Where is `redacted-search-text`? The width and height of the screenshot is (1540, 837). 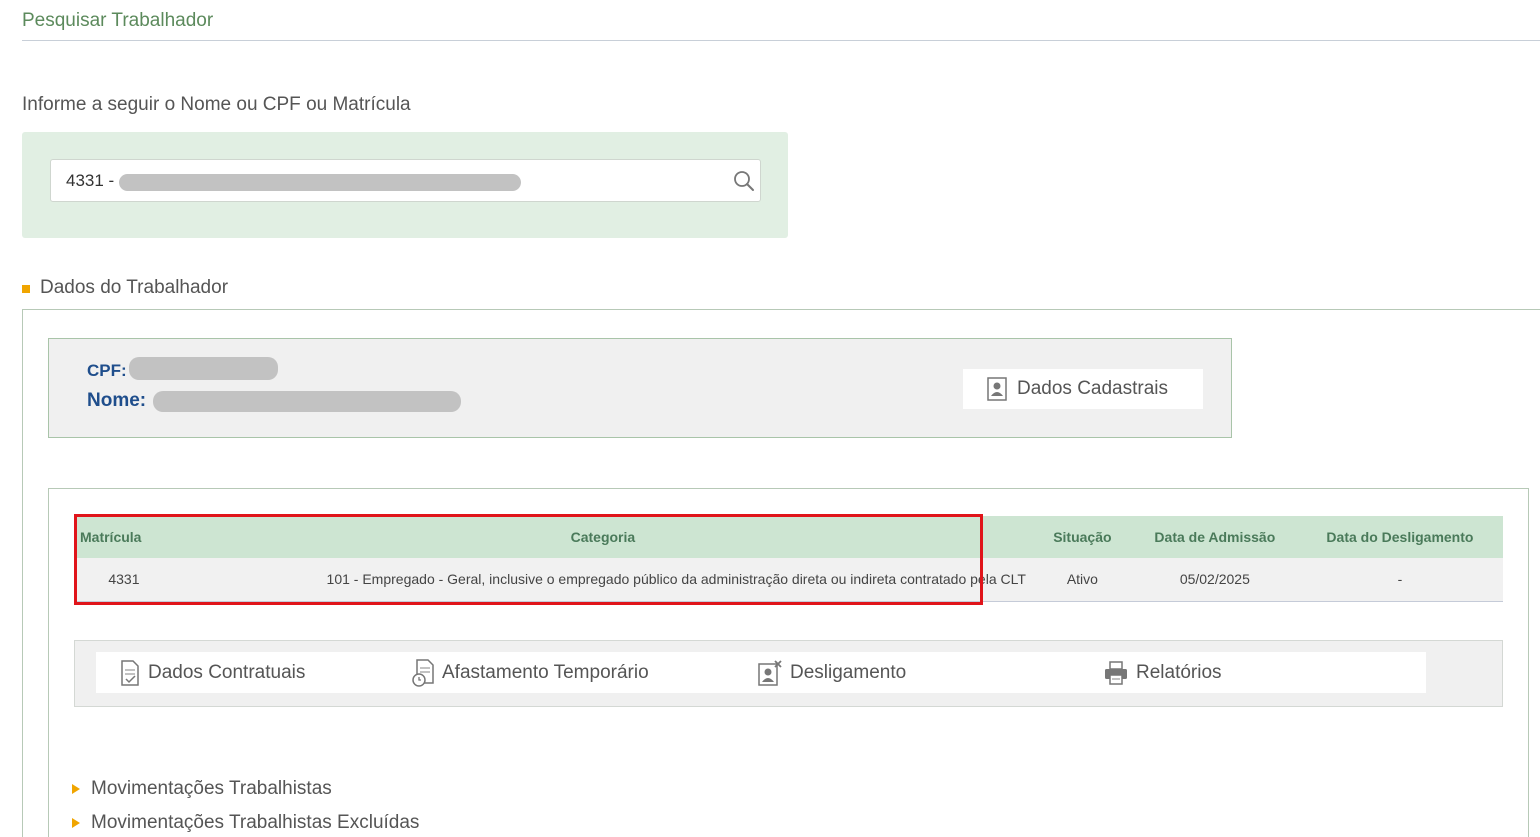 redacted-search-text is located at coordinates (320, 182).